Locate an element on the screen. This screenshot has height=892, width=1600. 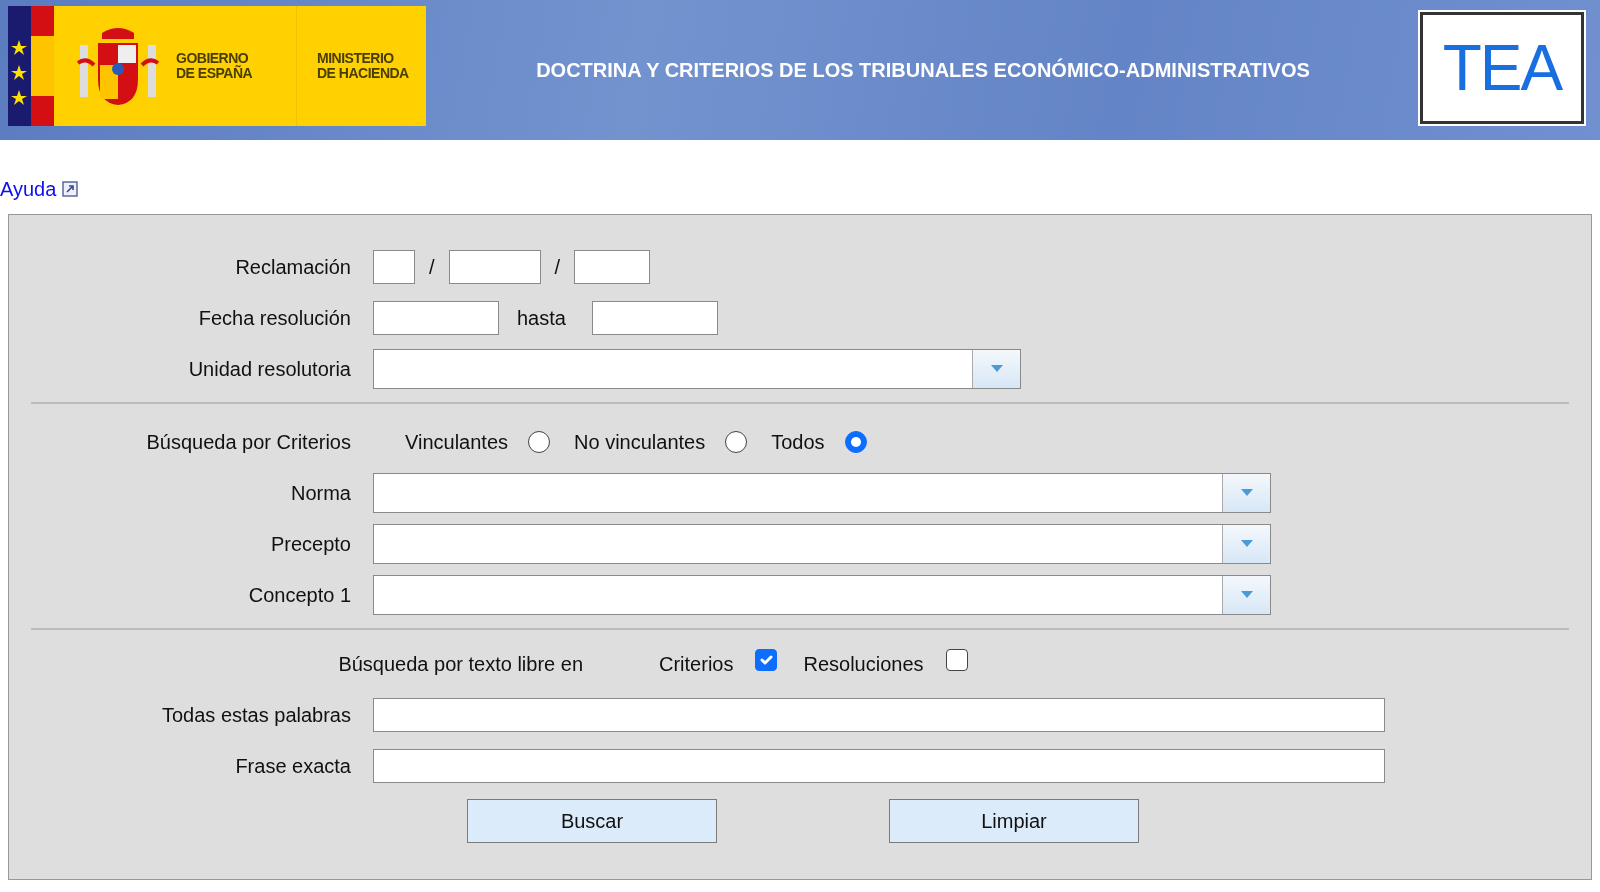
date-from-field is located at coordinates (436, 317).